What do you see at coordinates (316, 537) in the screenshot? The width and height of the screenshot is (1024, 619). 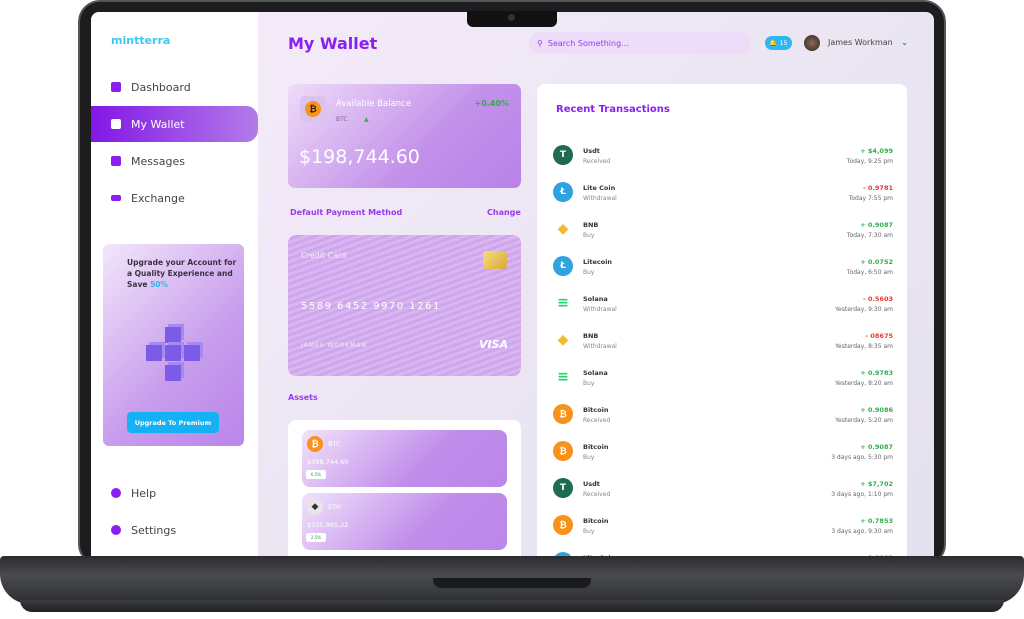 I see `change-badge: 2.5%` at bounding box center [316, 537].